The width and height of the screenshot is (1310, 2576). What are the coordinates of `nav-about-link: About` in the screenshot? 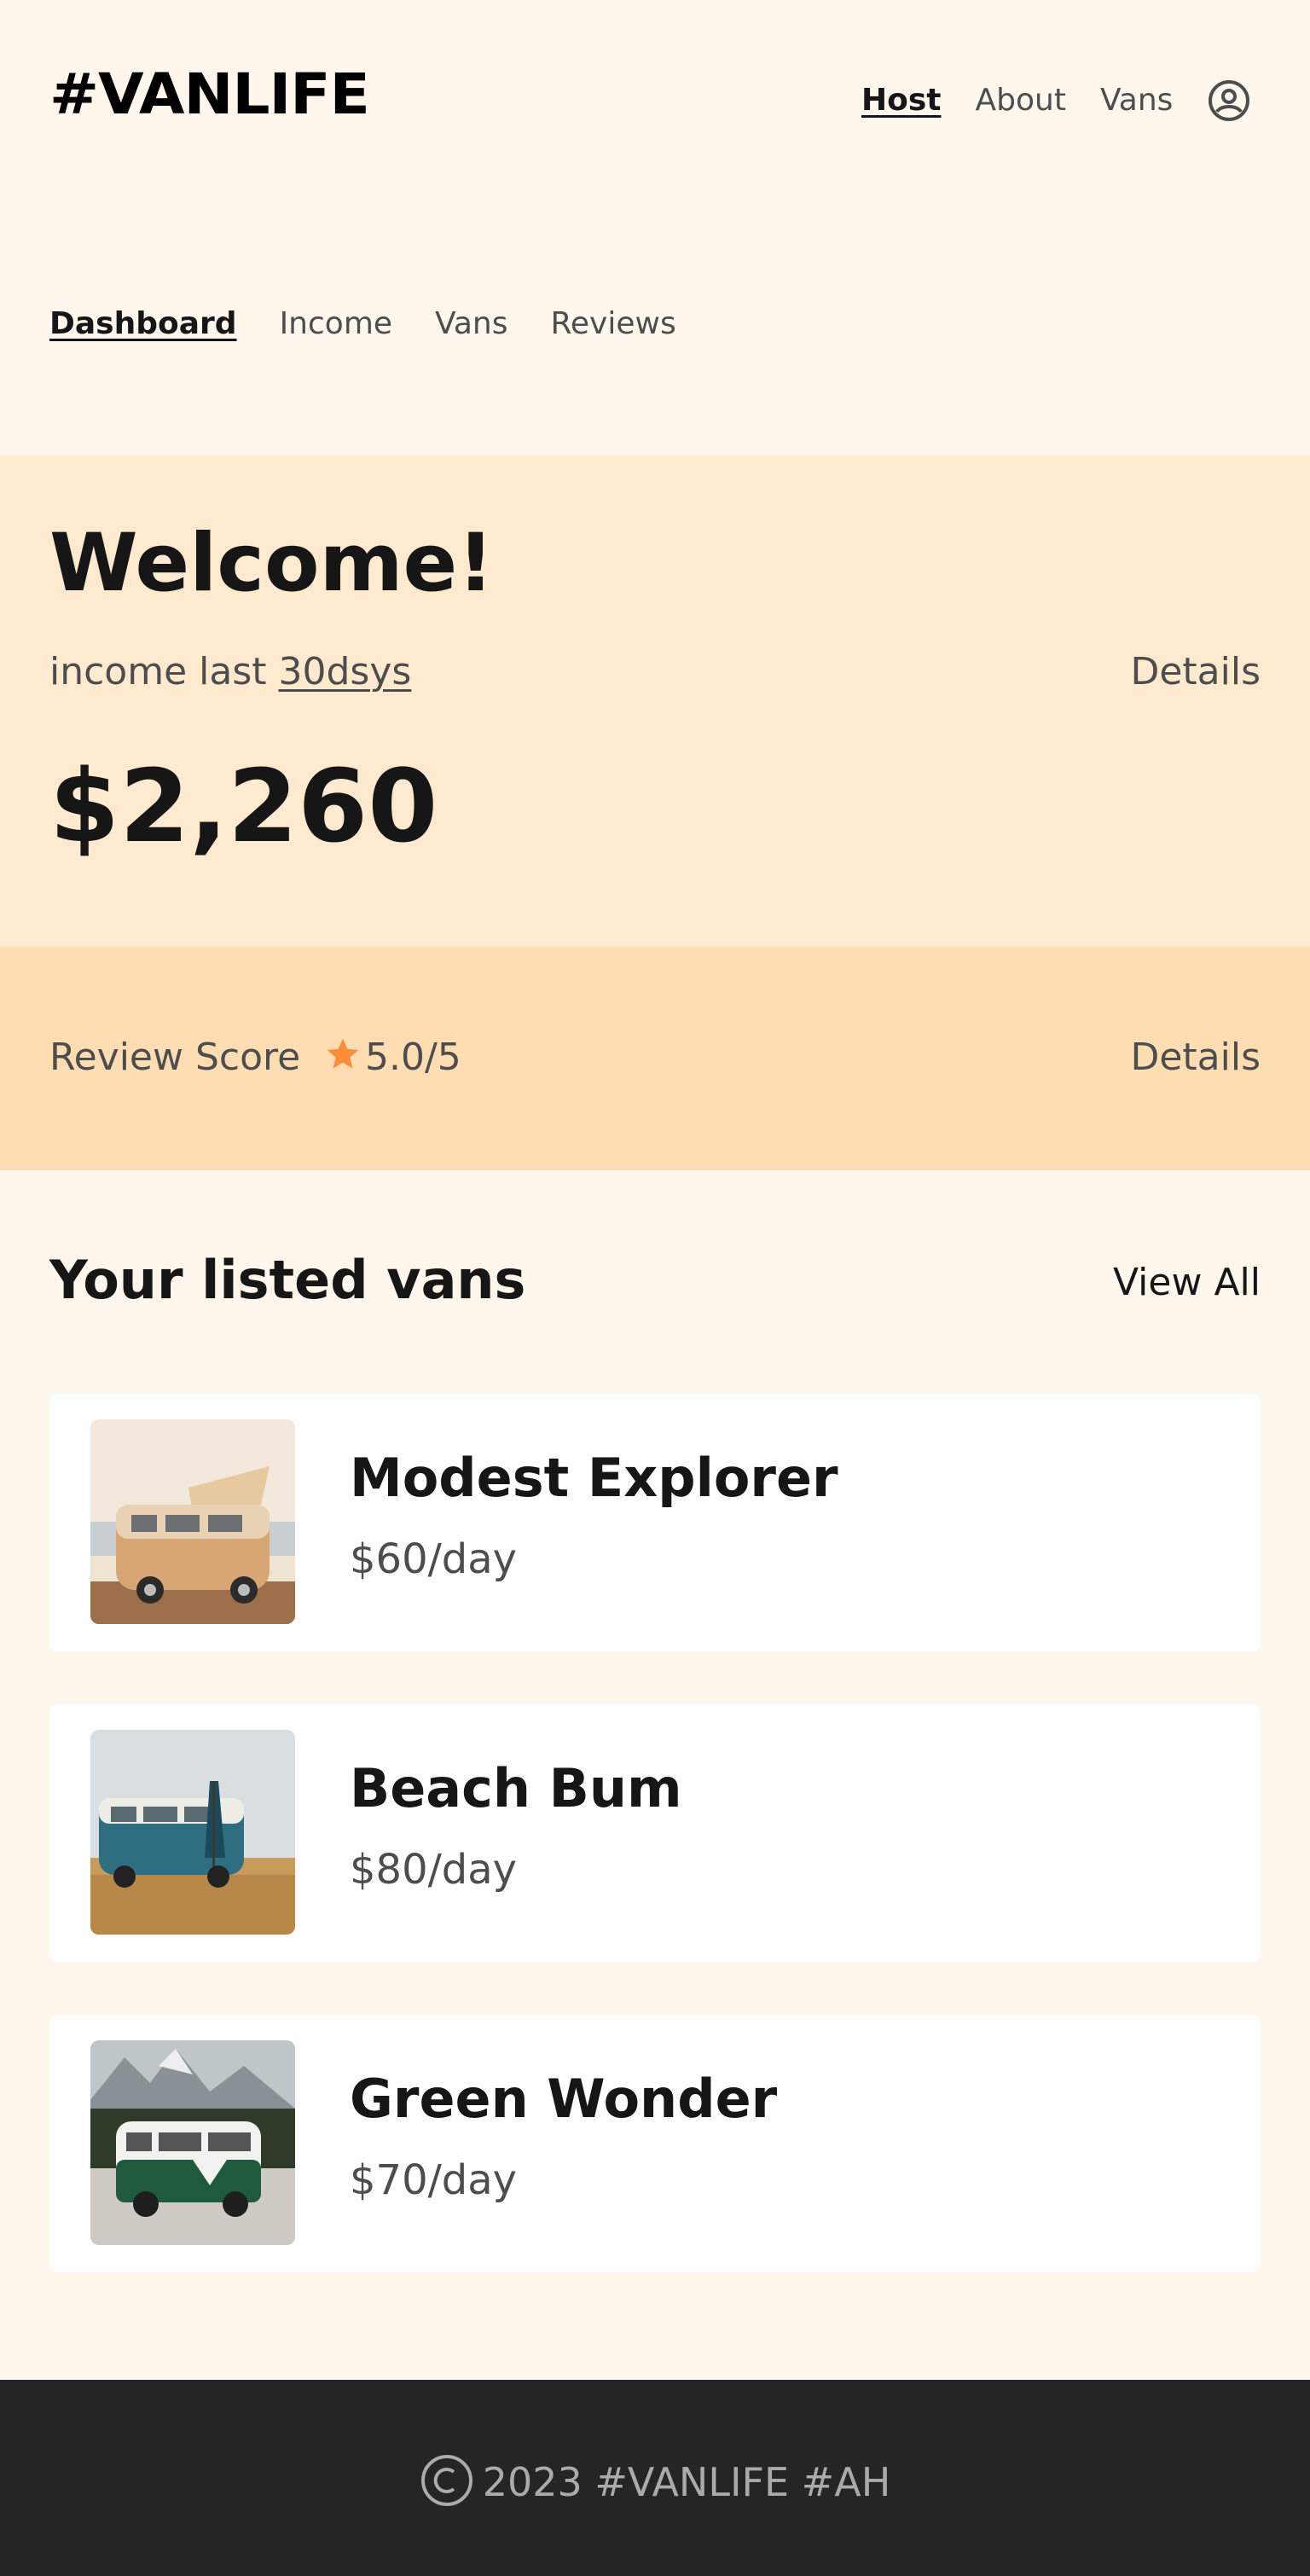 It's located at (1021, 100).